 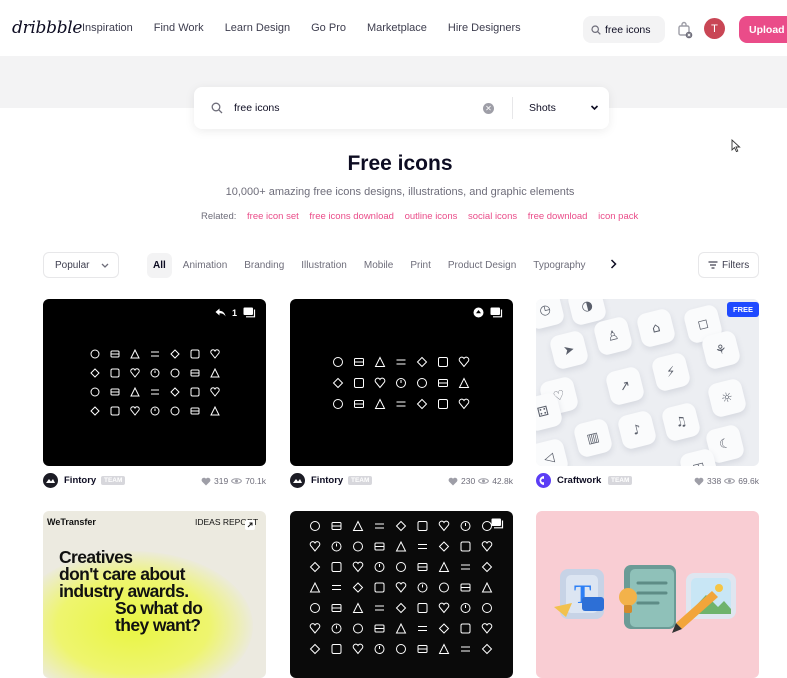 I want to click on upload-button: Upload, so click(x=763, y=29).